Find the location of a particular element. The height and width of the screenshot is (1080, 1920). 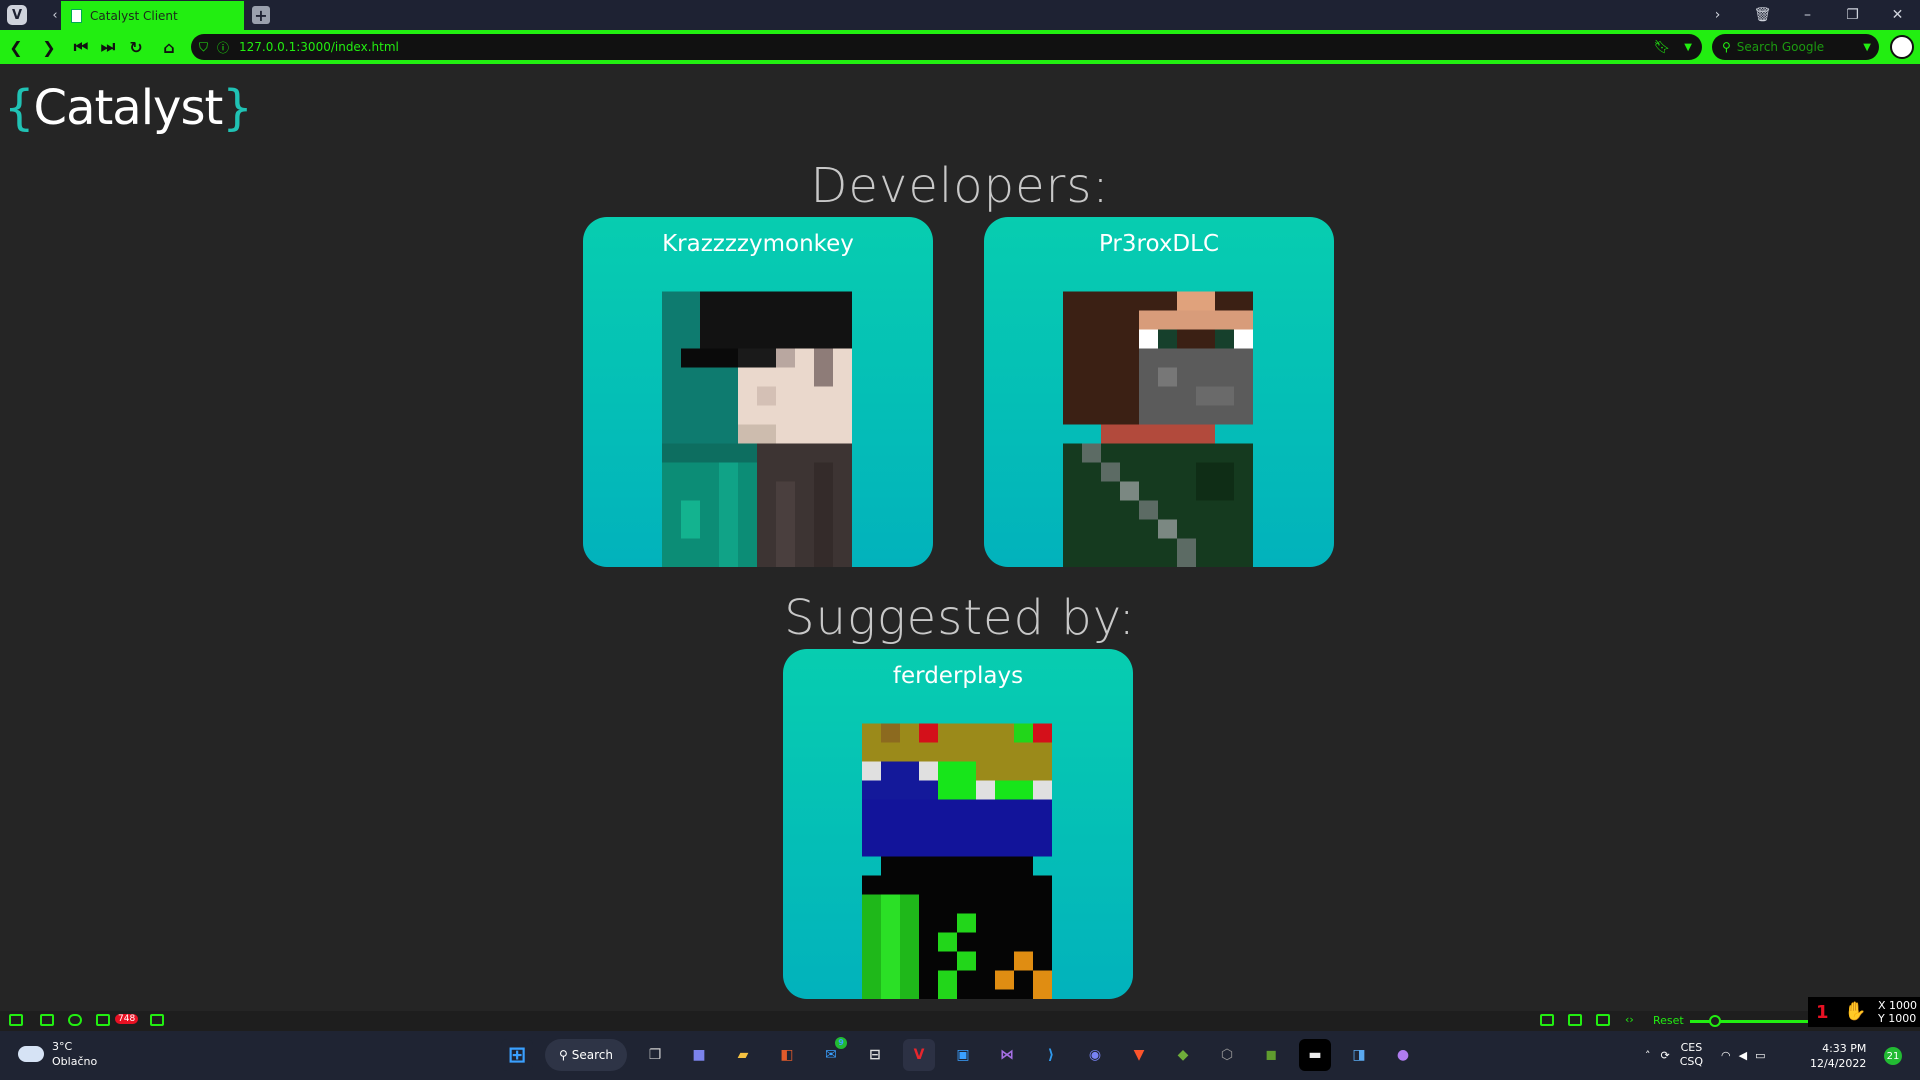

search-field: ⚲ Search Google ▼ is located at coordinates (1795, 47).